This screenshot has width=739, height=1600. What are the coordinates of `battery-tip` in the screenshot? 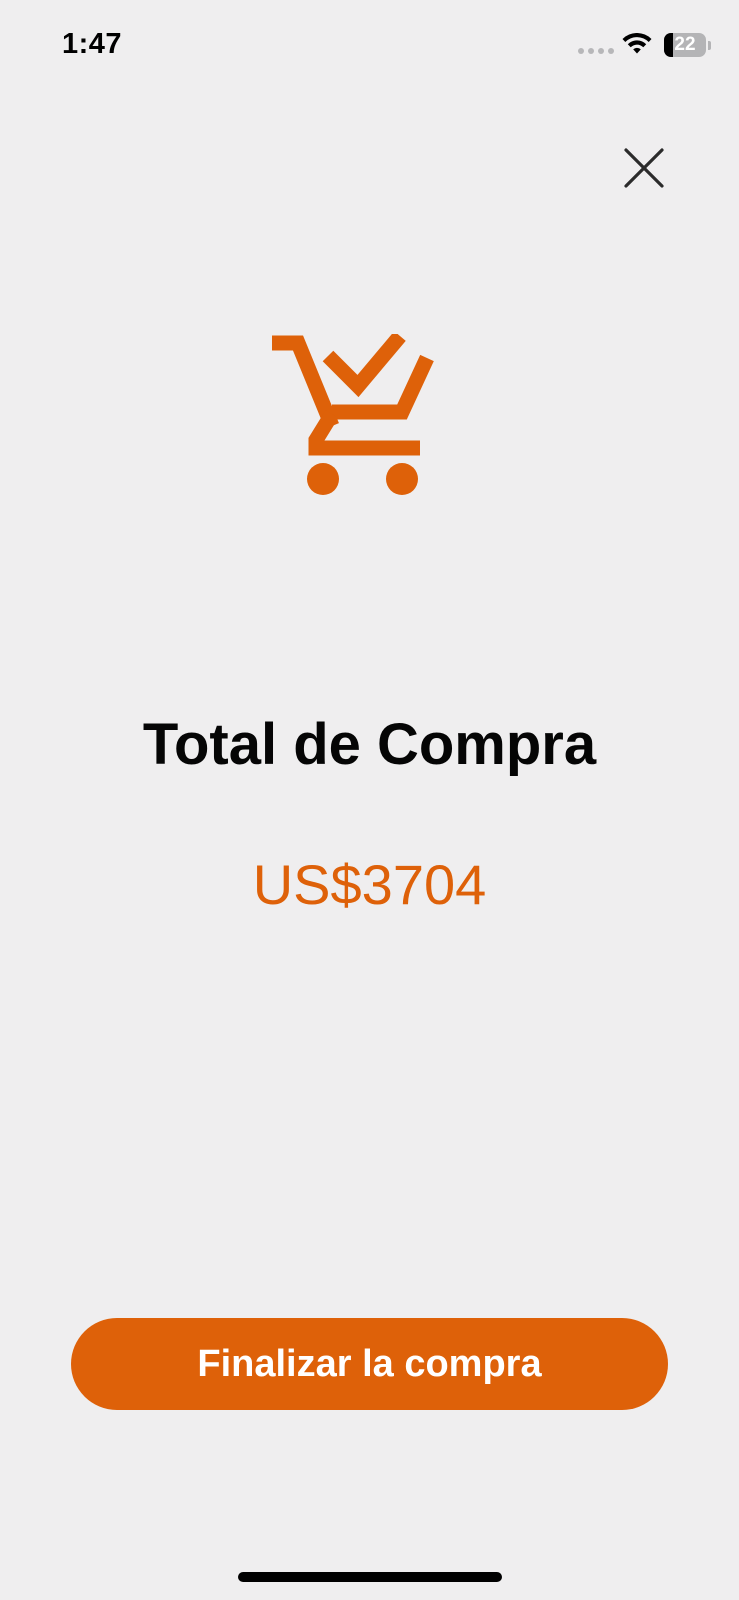 It's located at (709, 45).